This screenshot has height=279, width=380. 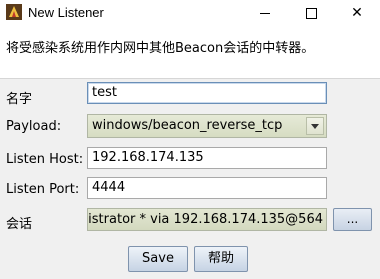 What do you see at coordinates (160, 48) in the screenshot?
I see `description-text: 将受感染系统用作内网中其他Beacon会话的中转器。` at bounding box center [160, 48].